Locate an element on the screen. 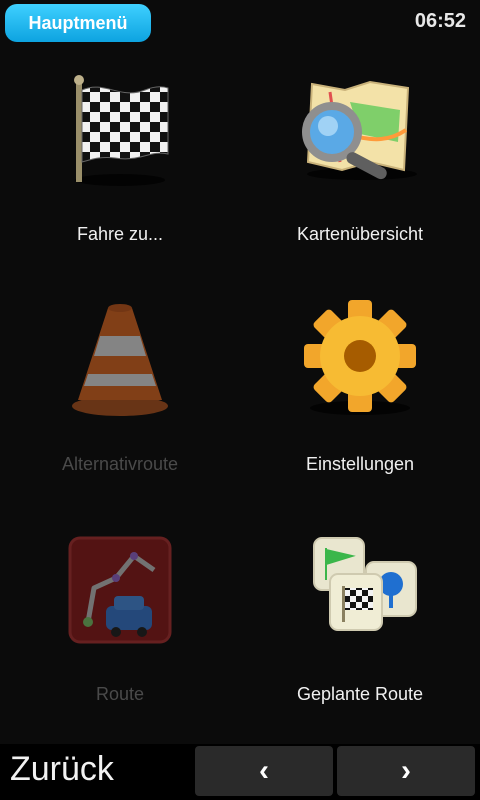 This screenshot has height=800, width=480. menu-item-planned-route: Geplante Route is located at coordinates (360, 627).